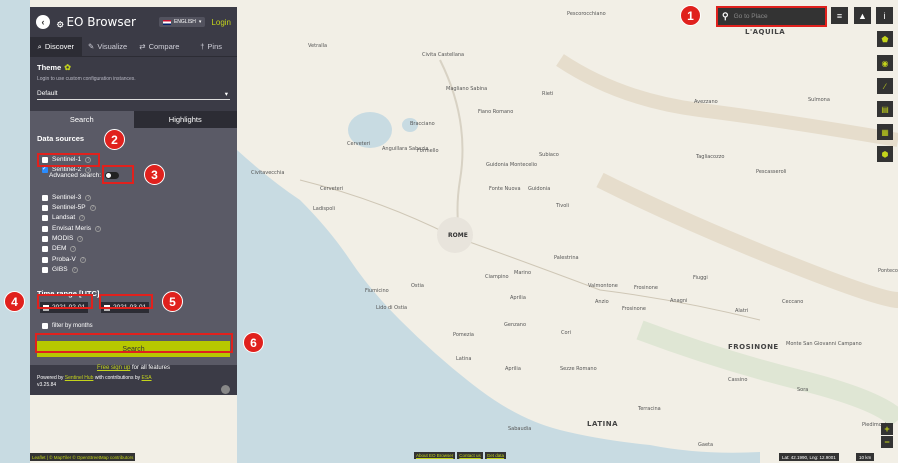  What do you see at coordinates (133, 95) in the screenshot?
I see `theme-select: Default ▾` at bounding box center [133, 95].